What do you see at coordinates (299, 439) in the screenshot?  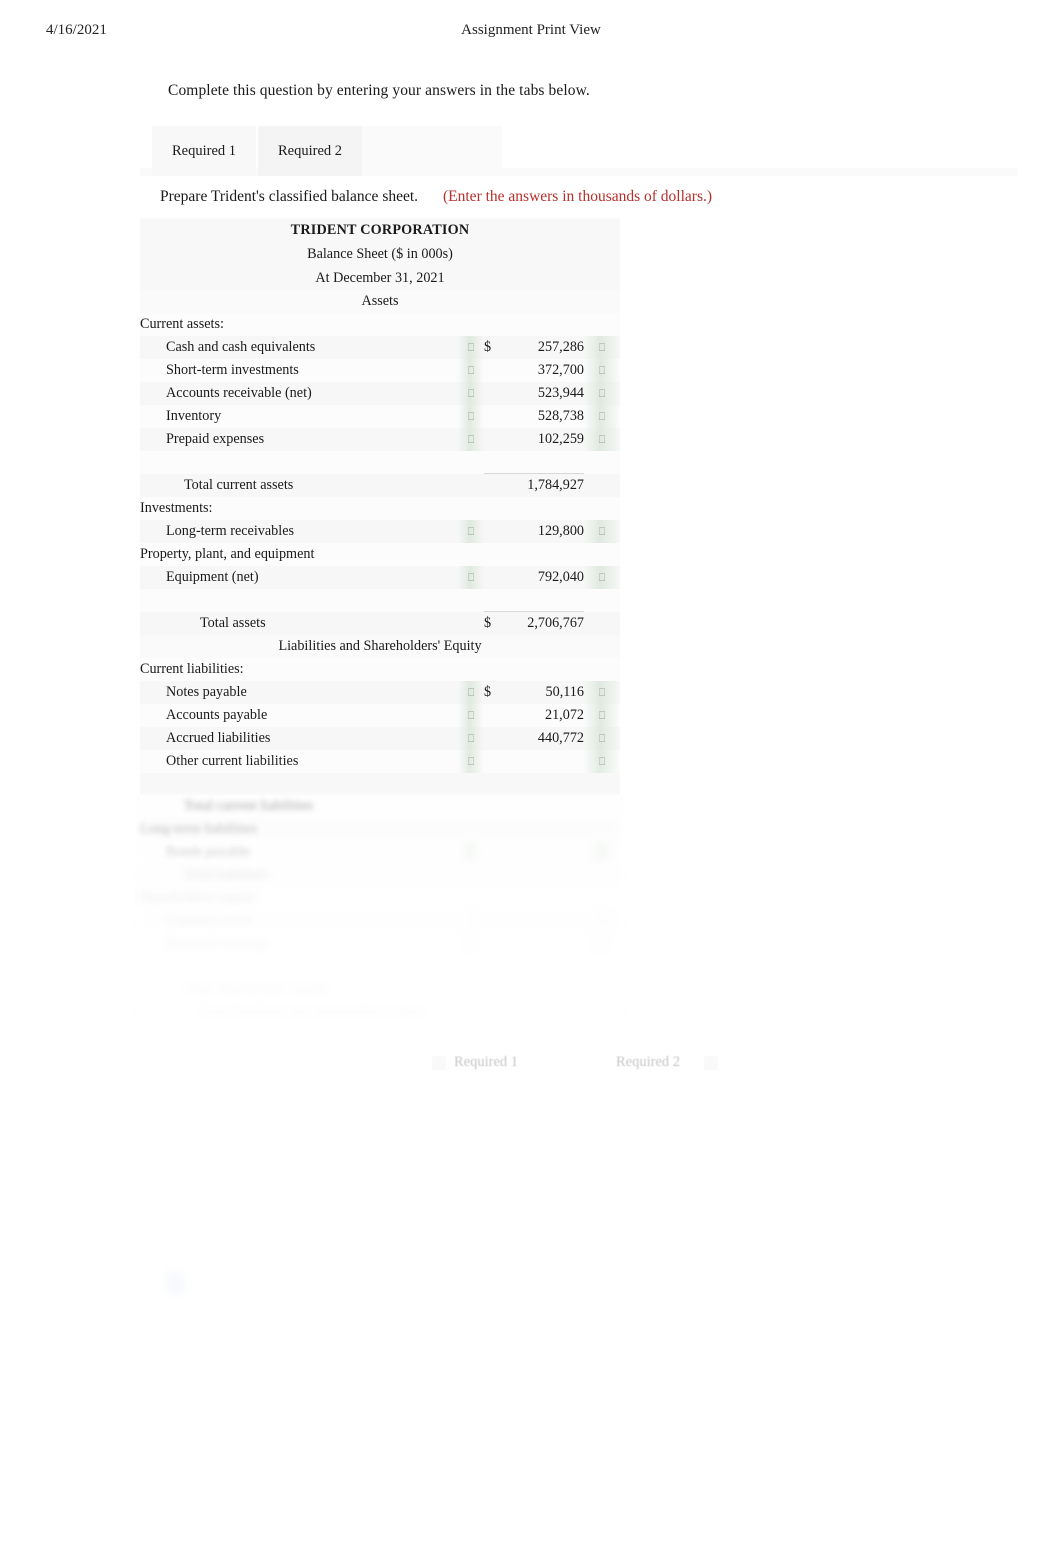 I see `row-label: Prepaid expenses` at bounding box center [299, 439].